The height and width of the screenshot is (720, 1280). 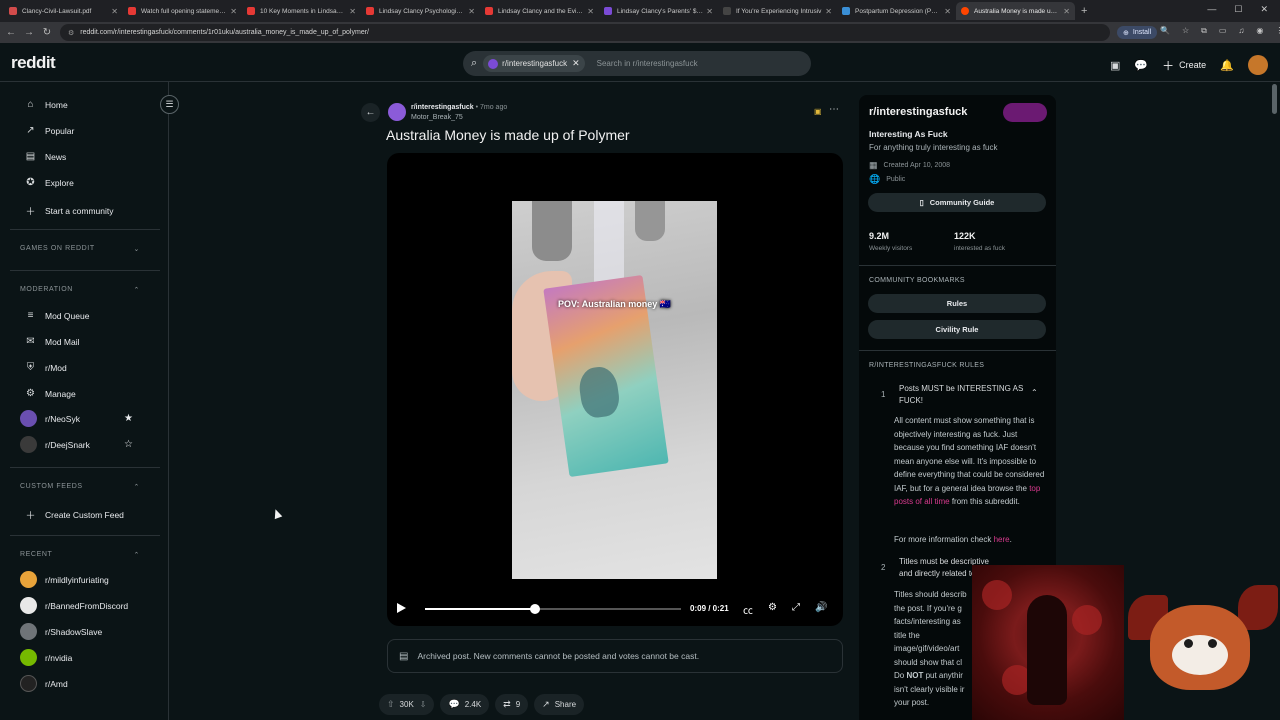 I want to click on rule-title: Posts MUST be INTERESTING AS FUCK!, so click(x=964, y=395).